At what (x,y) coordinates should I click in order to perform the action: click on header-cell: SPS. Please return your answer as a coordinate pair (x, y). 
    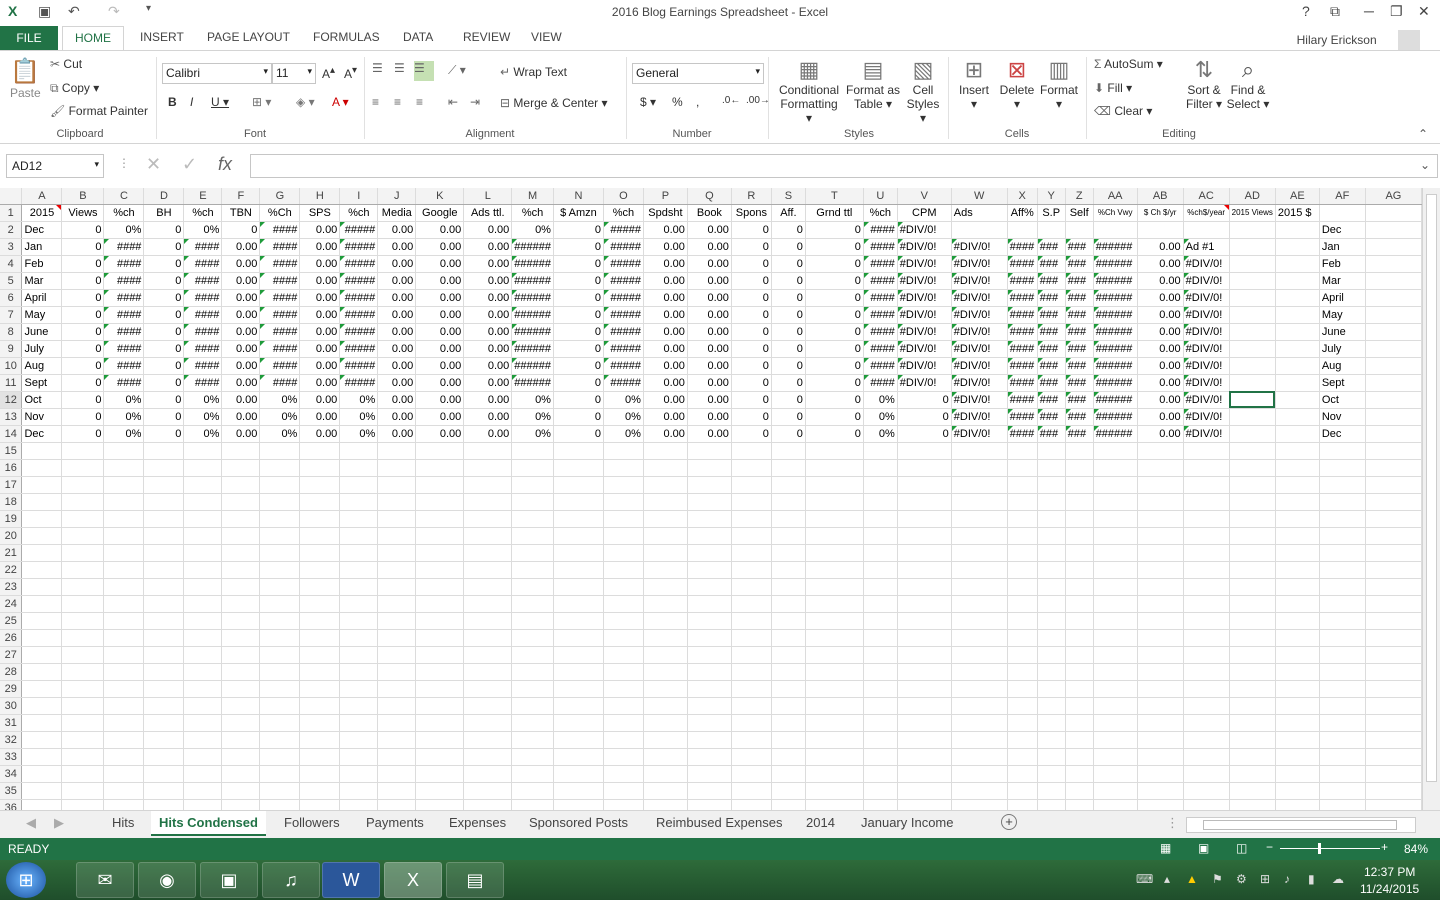
    Looking at the image, I should click on (320, 213).